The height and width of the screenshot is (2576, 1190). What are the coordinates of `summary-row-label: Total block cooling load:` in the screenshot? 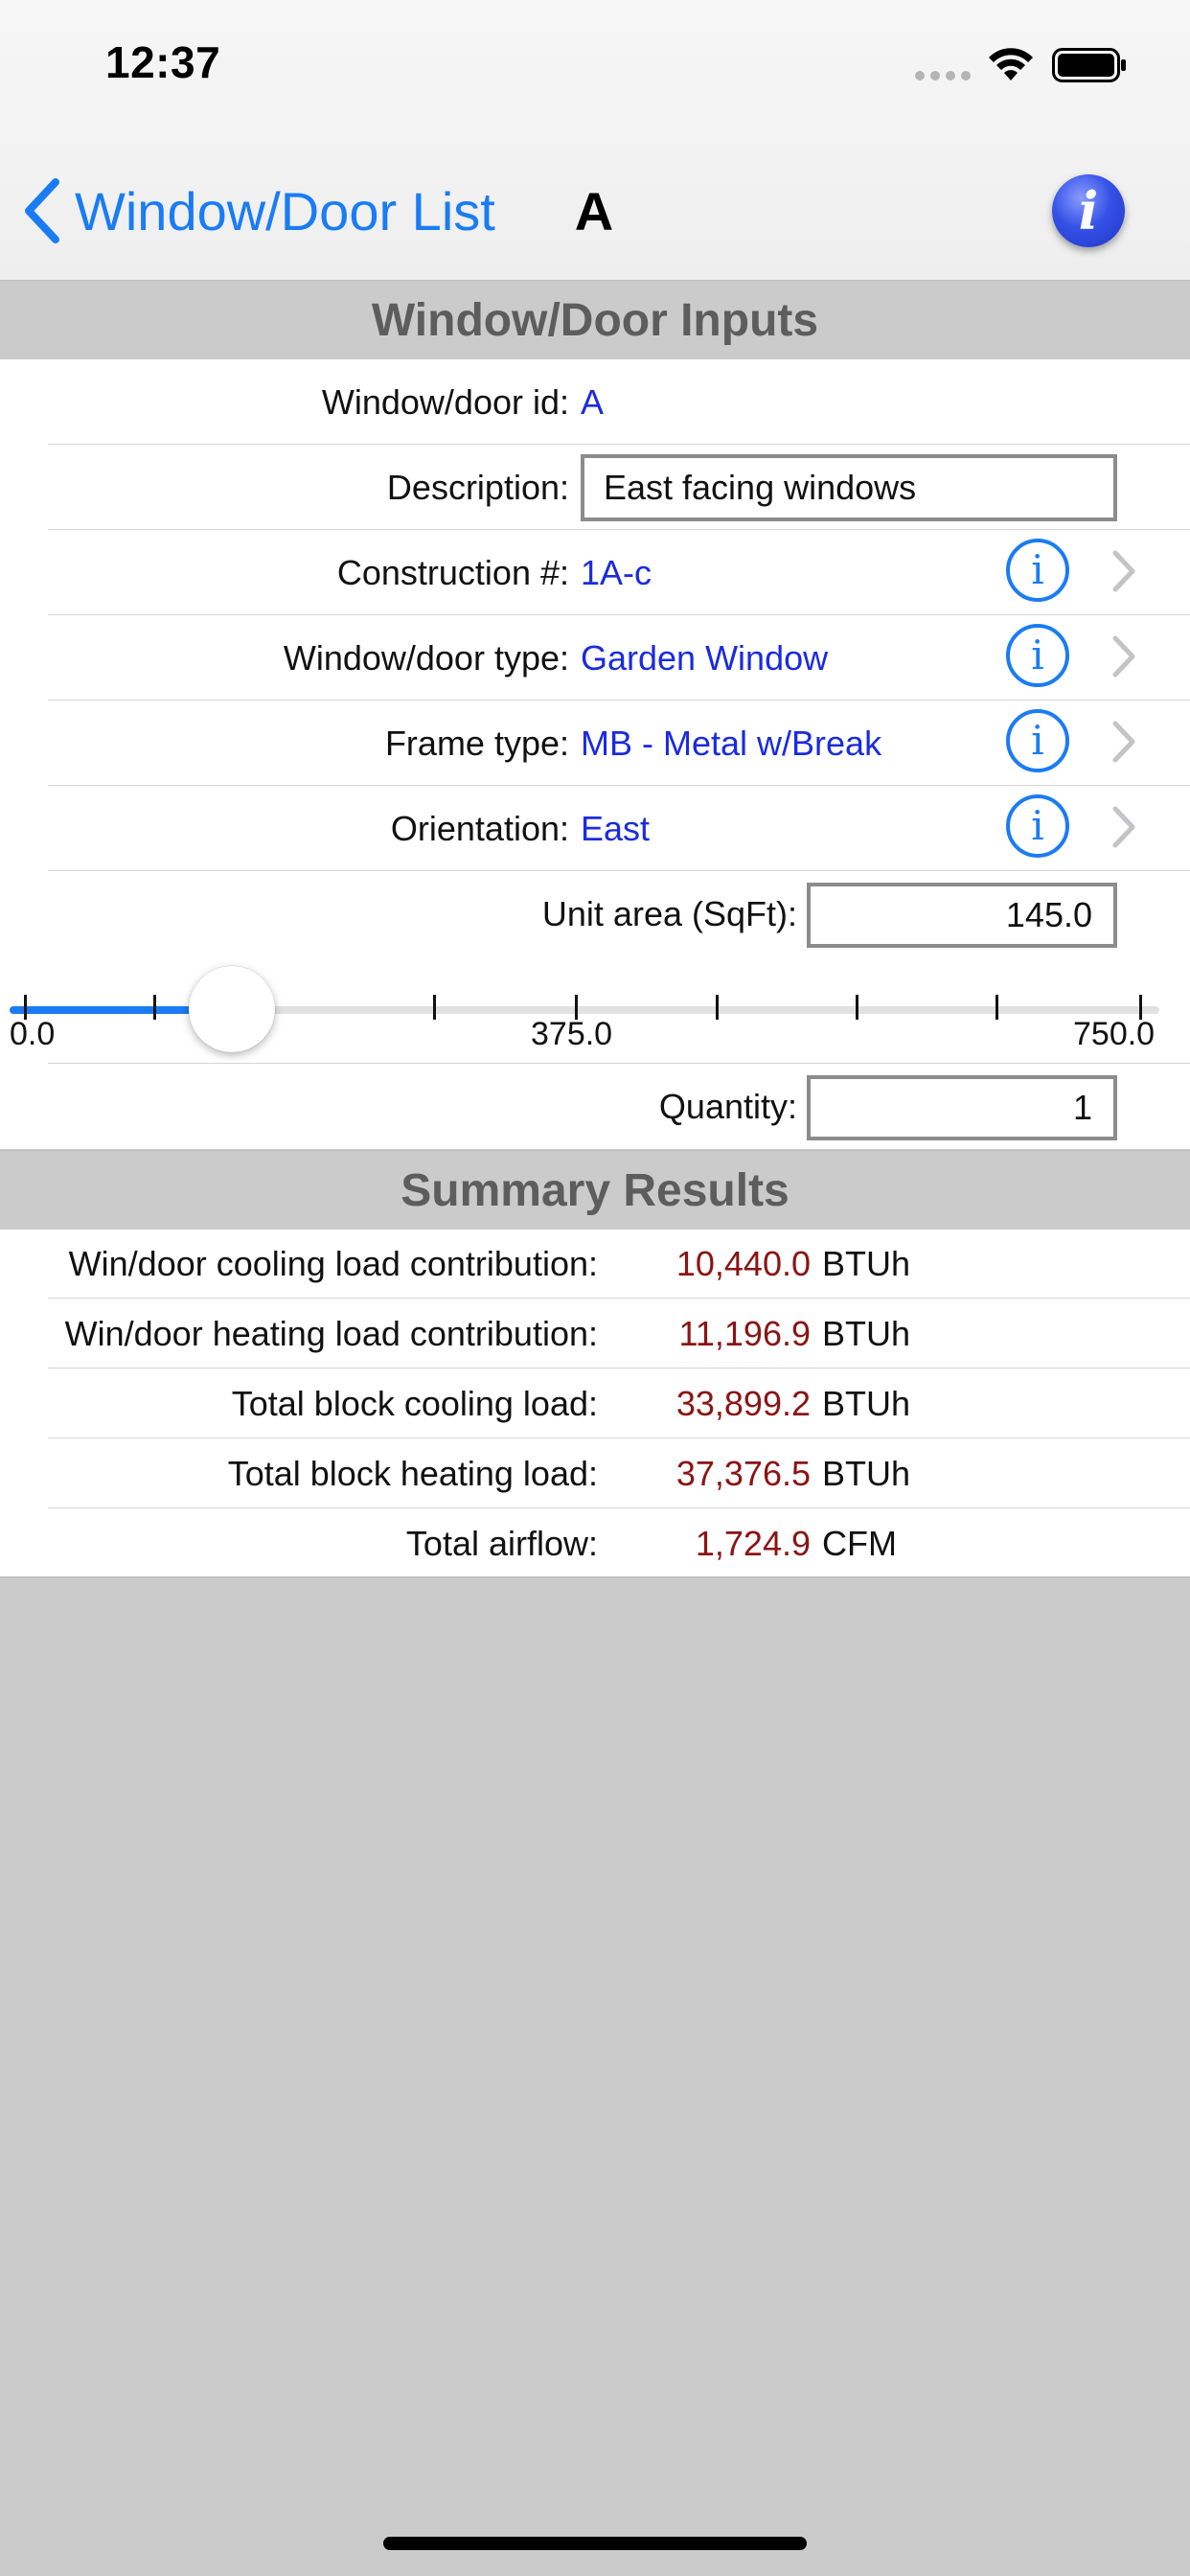 It's located at (414, 1403).